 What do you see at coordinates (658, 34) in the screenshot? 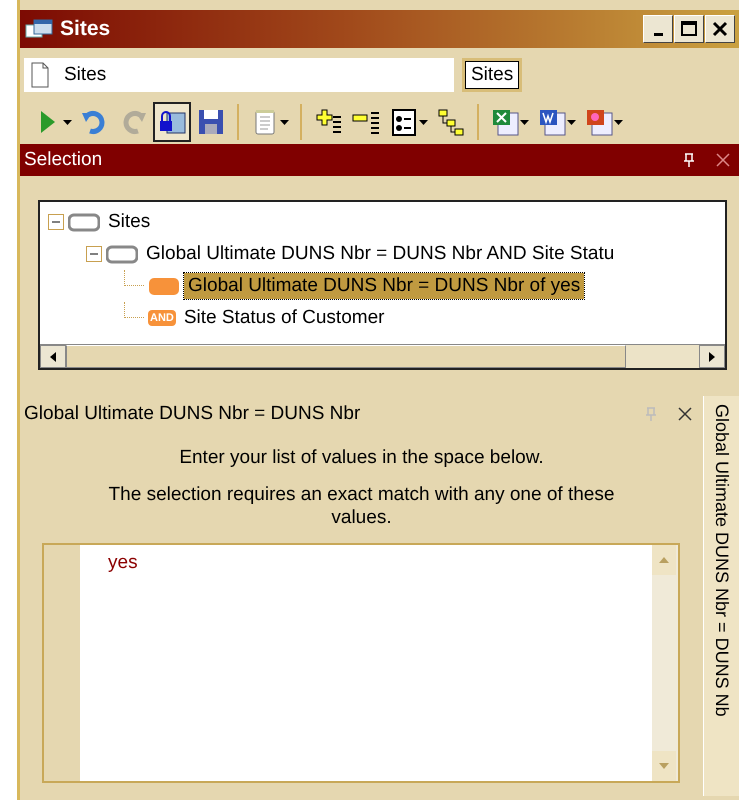
I see `minimize-icon` at bounding box center [658, 34].